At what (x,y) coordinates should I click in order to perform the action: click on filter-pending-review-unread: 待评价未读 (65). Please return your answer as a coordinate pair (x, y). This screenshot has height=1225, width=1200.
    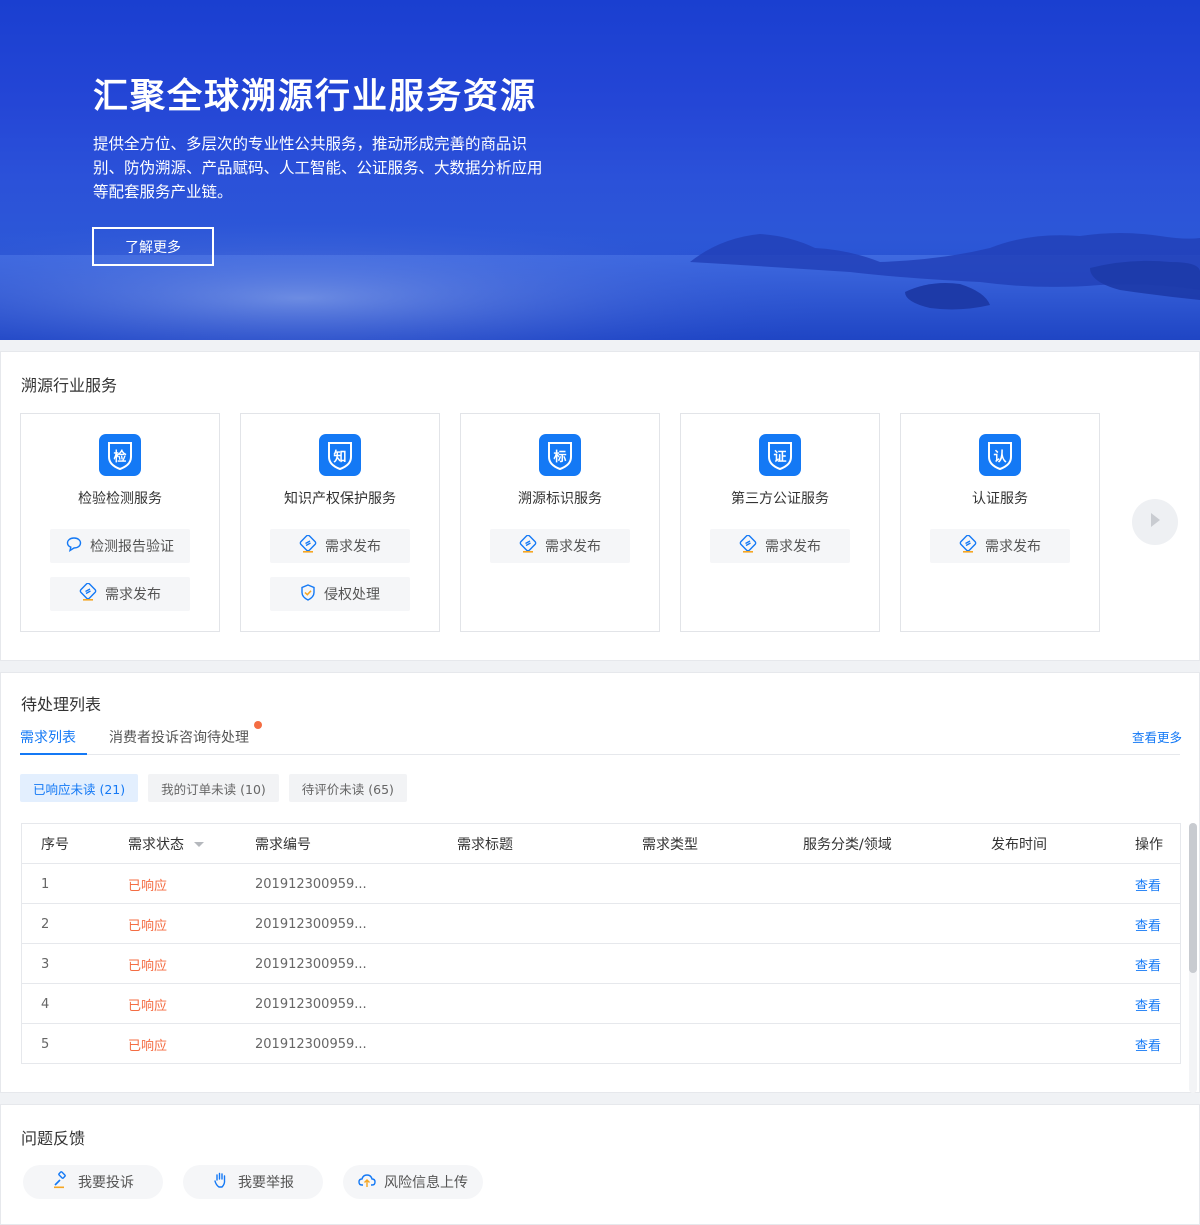
    Looking at the image, I should click on (347, 788).